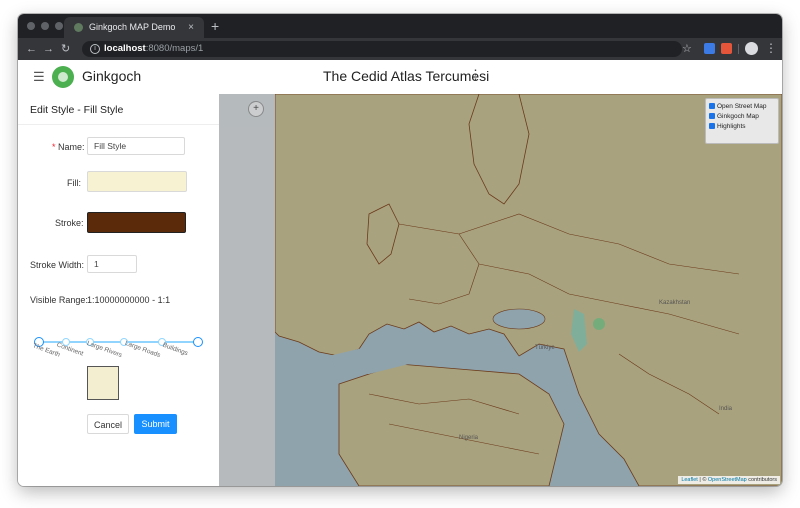 This screenshot has height=508, width=800. I want to click on stroke-width-input: 1, so click(112, 264).